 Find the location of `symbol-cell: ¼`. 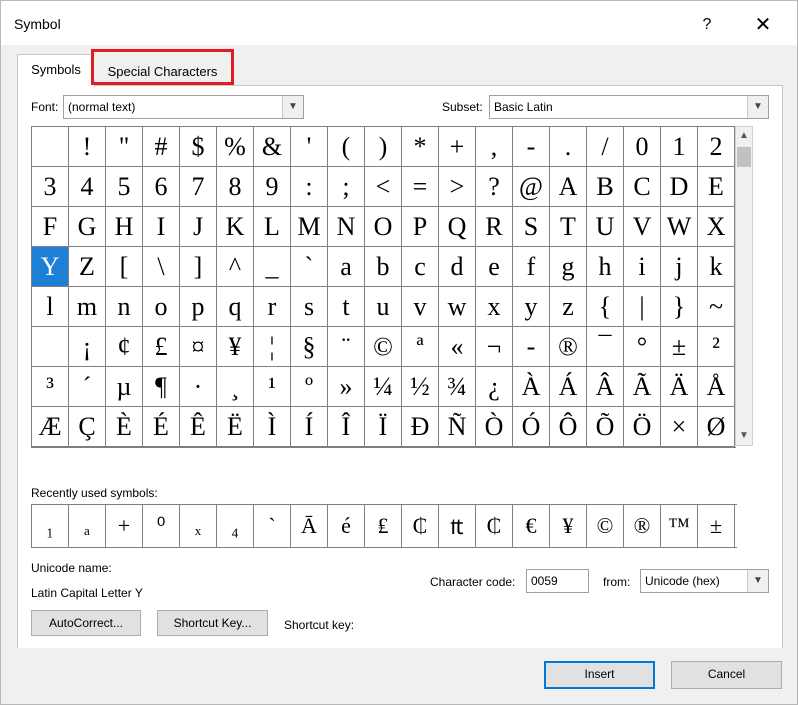

symbol-cell: ¼ is located at coordinates (383, 387).